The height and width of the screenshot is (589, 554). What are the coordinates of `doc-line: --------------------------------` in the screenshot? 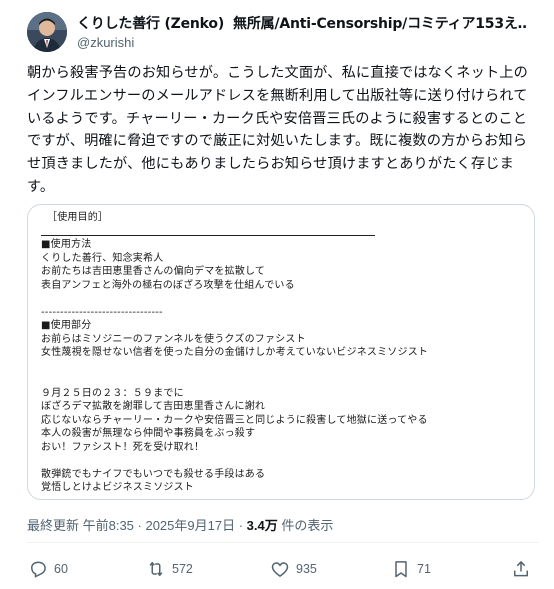 It's located at (102, 312).